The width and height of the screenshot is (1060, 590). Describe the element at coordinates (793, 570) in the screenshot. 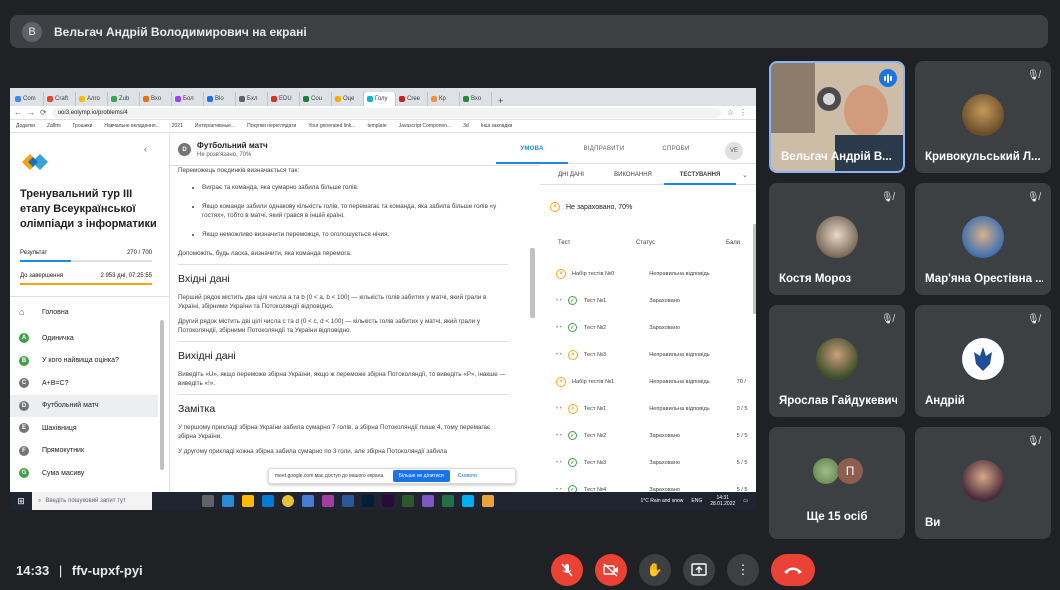

I see `leave-call-button` at that location.